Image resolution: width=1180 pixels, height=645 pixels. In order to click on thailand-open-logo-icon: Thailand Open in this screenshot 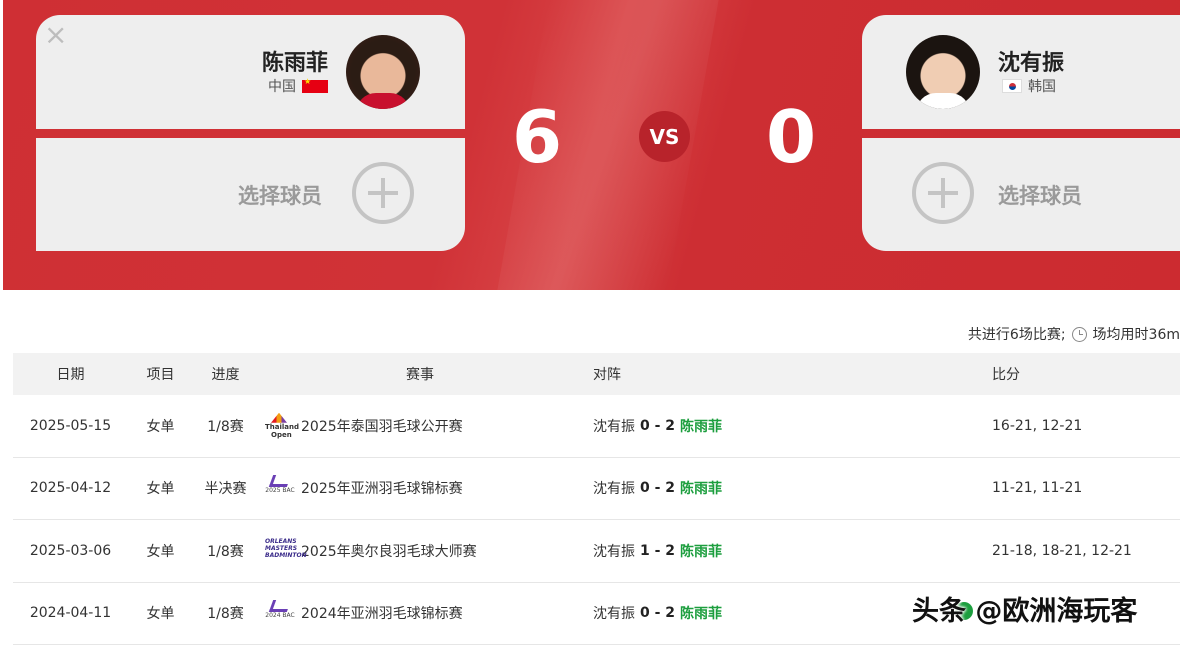, I will do `click(282, 425)`.